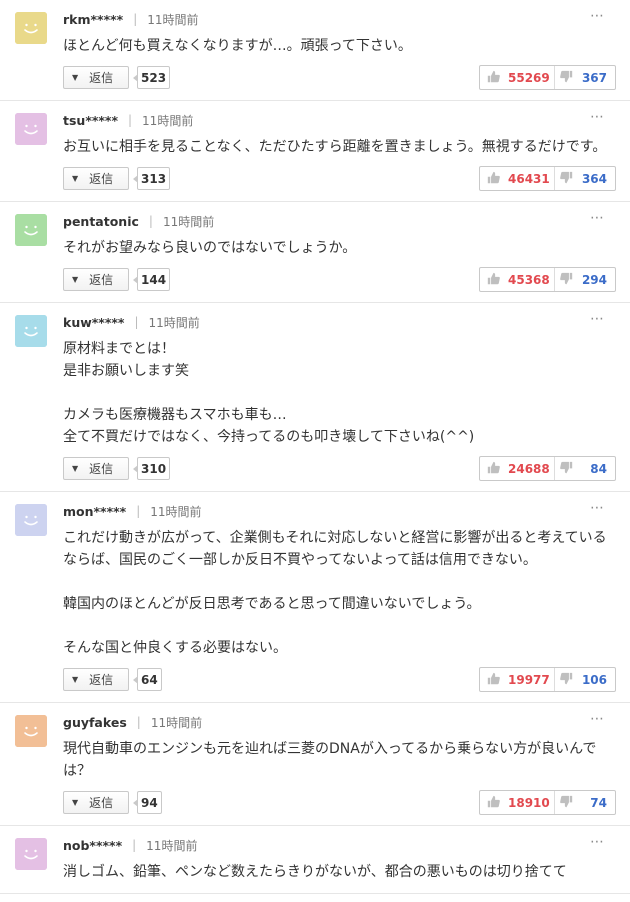 This screenshot has width=630, height=902. I want to click on like-button: 45368, so click(517, 279).